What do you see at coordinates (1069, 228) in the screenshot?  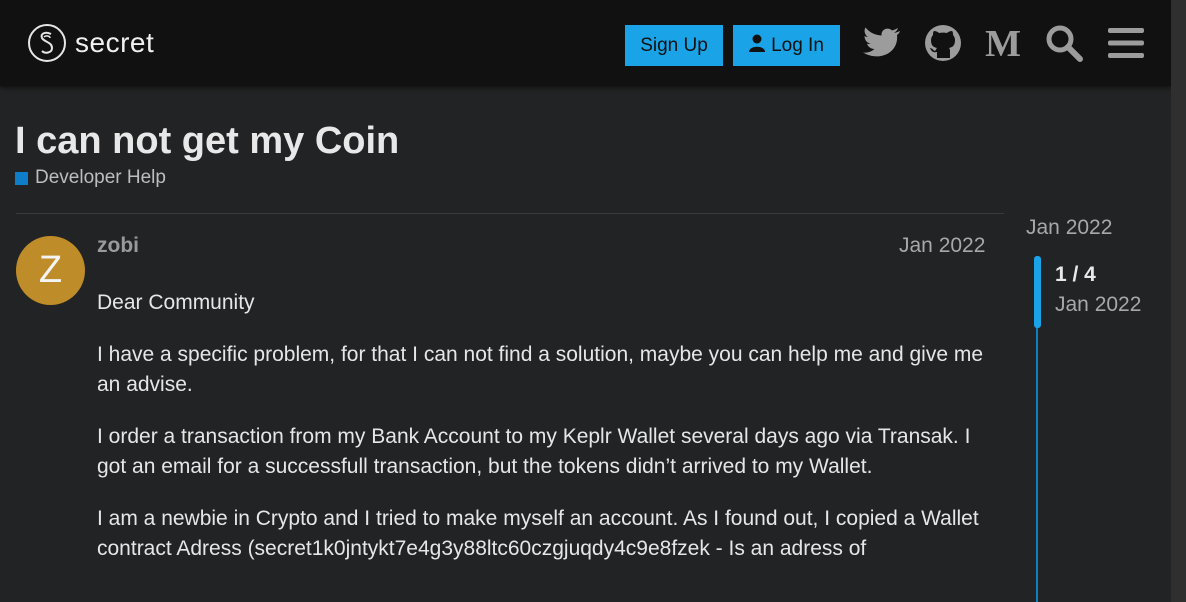 I see `timeline-start-date: Jan 2022` at bounding box center [1069, 228].